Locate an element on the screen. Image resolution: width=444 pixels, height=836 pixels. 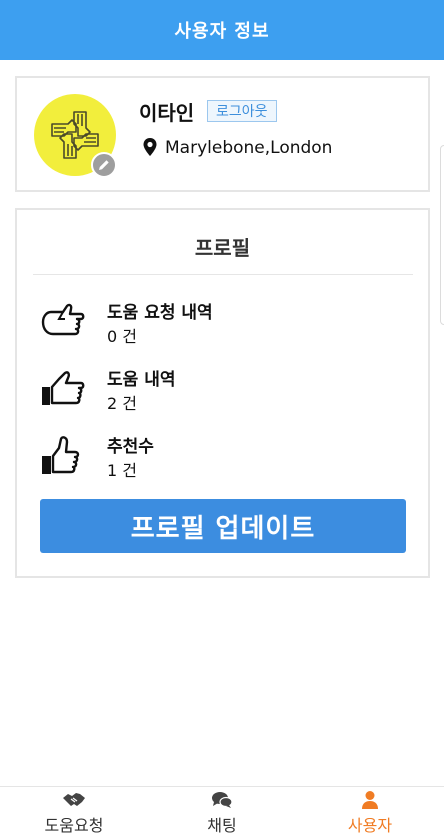
location-pin-icon is located at coordinates (150, 147).